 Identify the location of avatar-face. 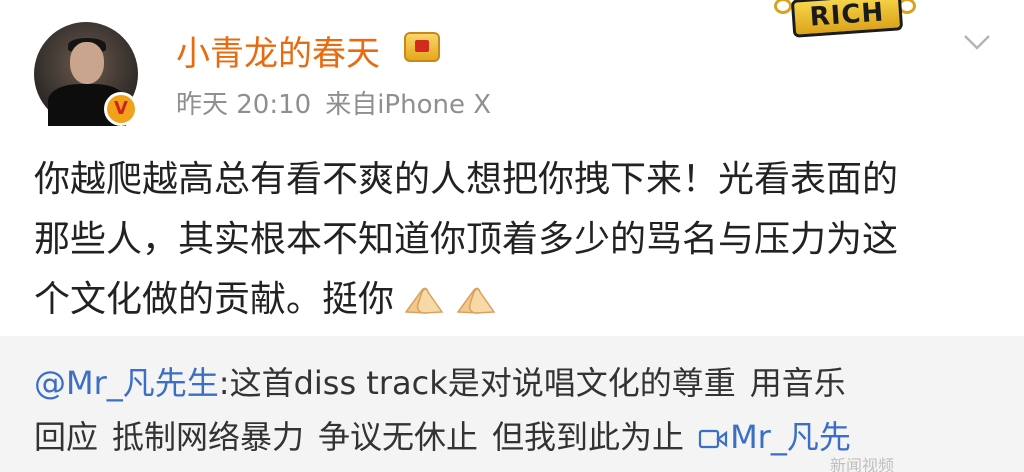
(87, 63).